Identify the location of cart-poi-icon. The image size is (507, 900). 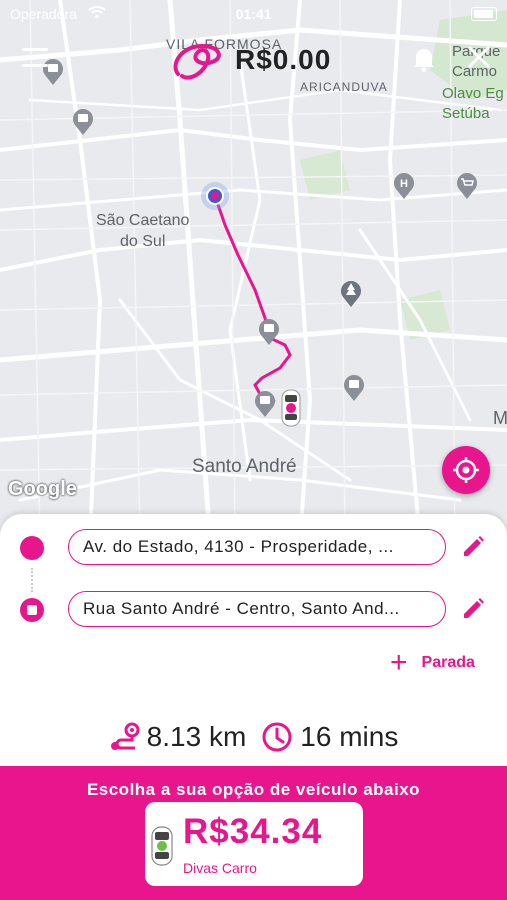
(467, 185).